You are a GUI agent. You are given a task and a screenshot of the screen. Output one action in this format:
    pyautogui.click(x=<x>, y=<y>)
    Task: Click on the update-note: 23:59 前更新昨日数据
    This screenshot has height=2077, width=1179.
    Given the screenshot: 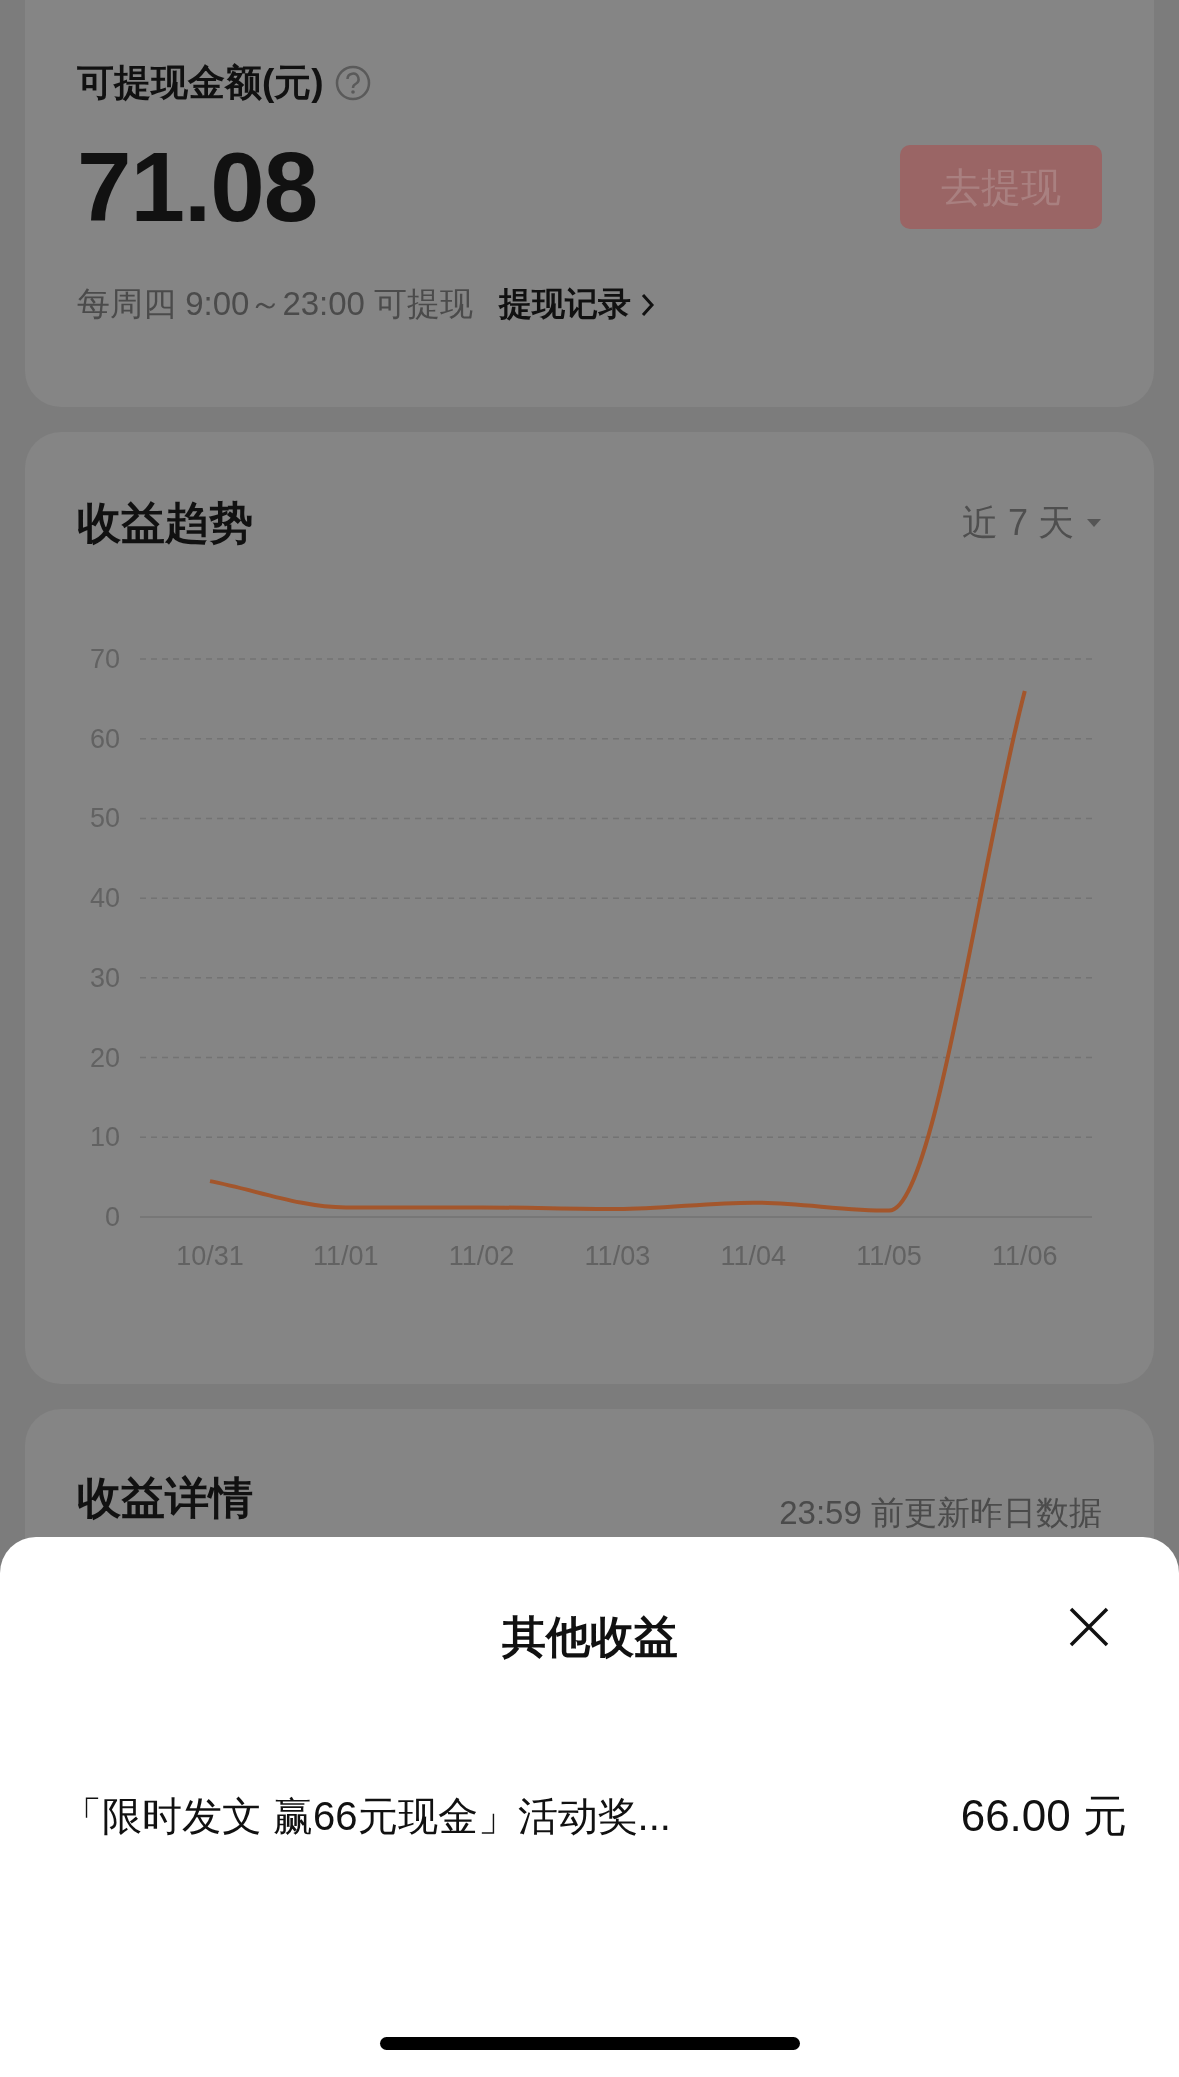 What is the action you would take?
    pyautogui.click(x=940, y=1513)
    